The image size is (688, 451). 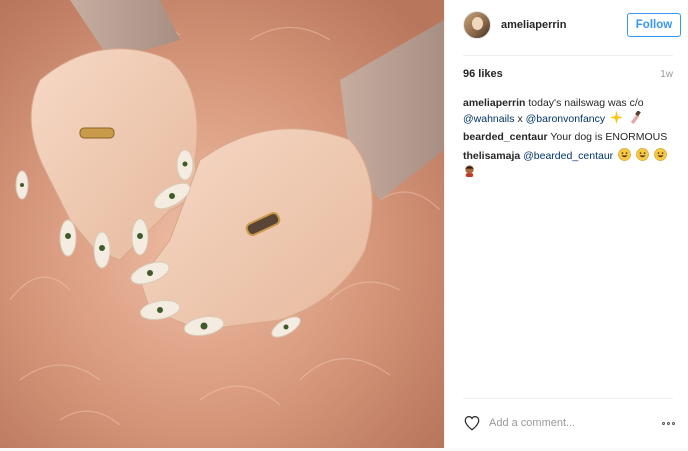 What do you see at coordinates (666, 74) in the screenshot?
I see `post-time: 1w` at bounding box center [666, 74].